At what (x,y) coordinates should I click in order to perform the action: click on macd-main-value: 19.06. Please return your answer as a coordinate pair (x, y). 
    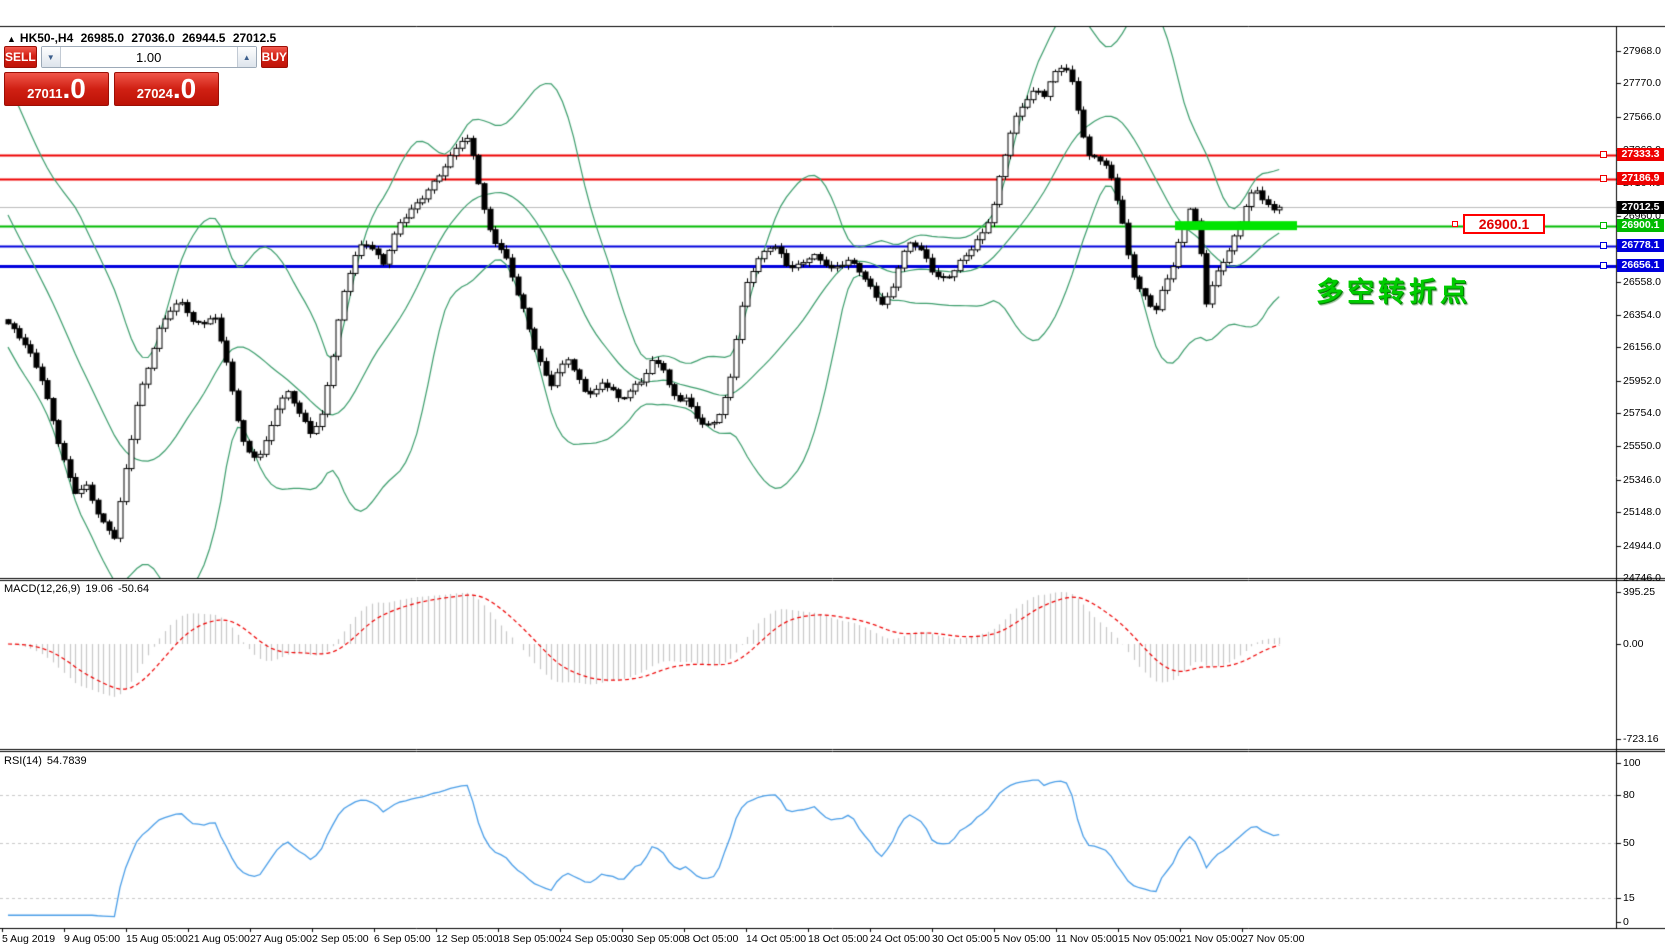
    Looking at the image, I should click on (99, 589).